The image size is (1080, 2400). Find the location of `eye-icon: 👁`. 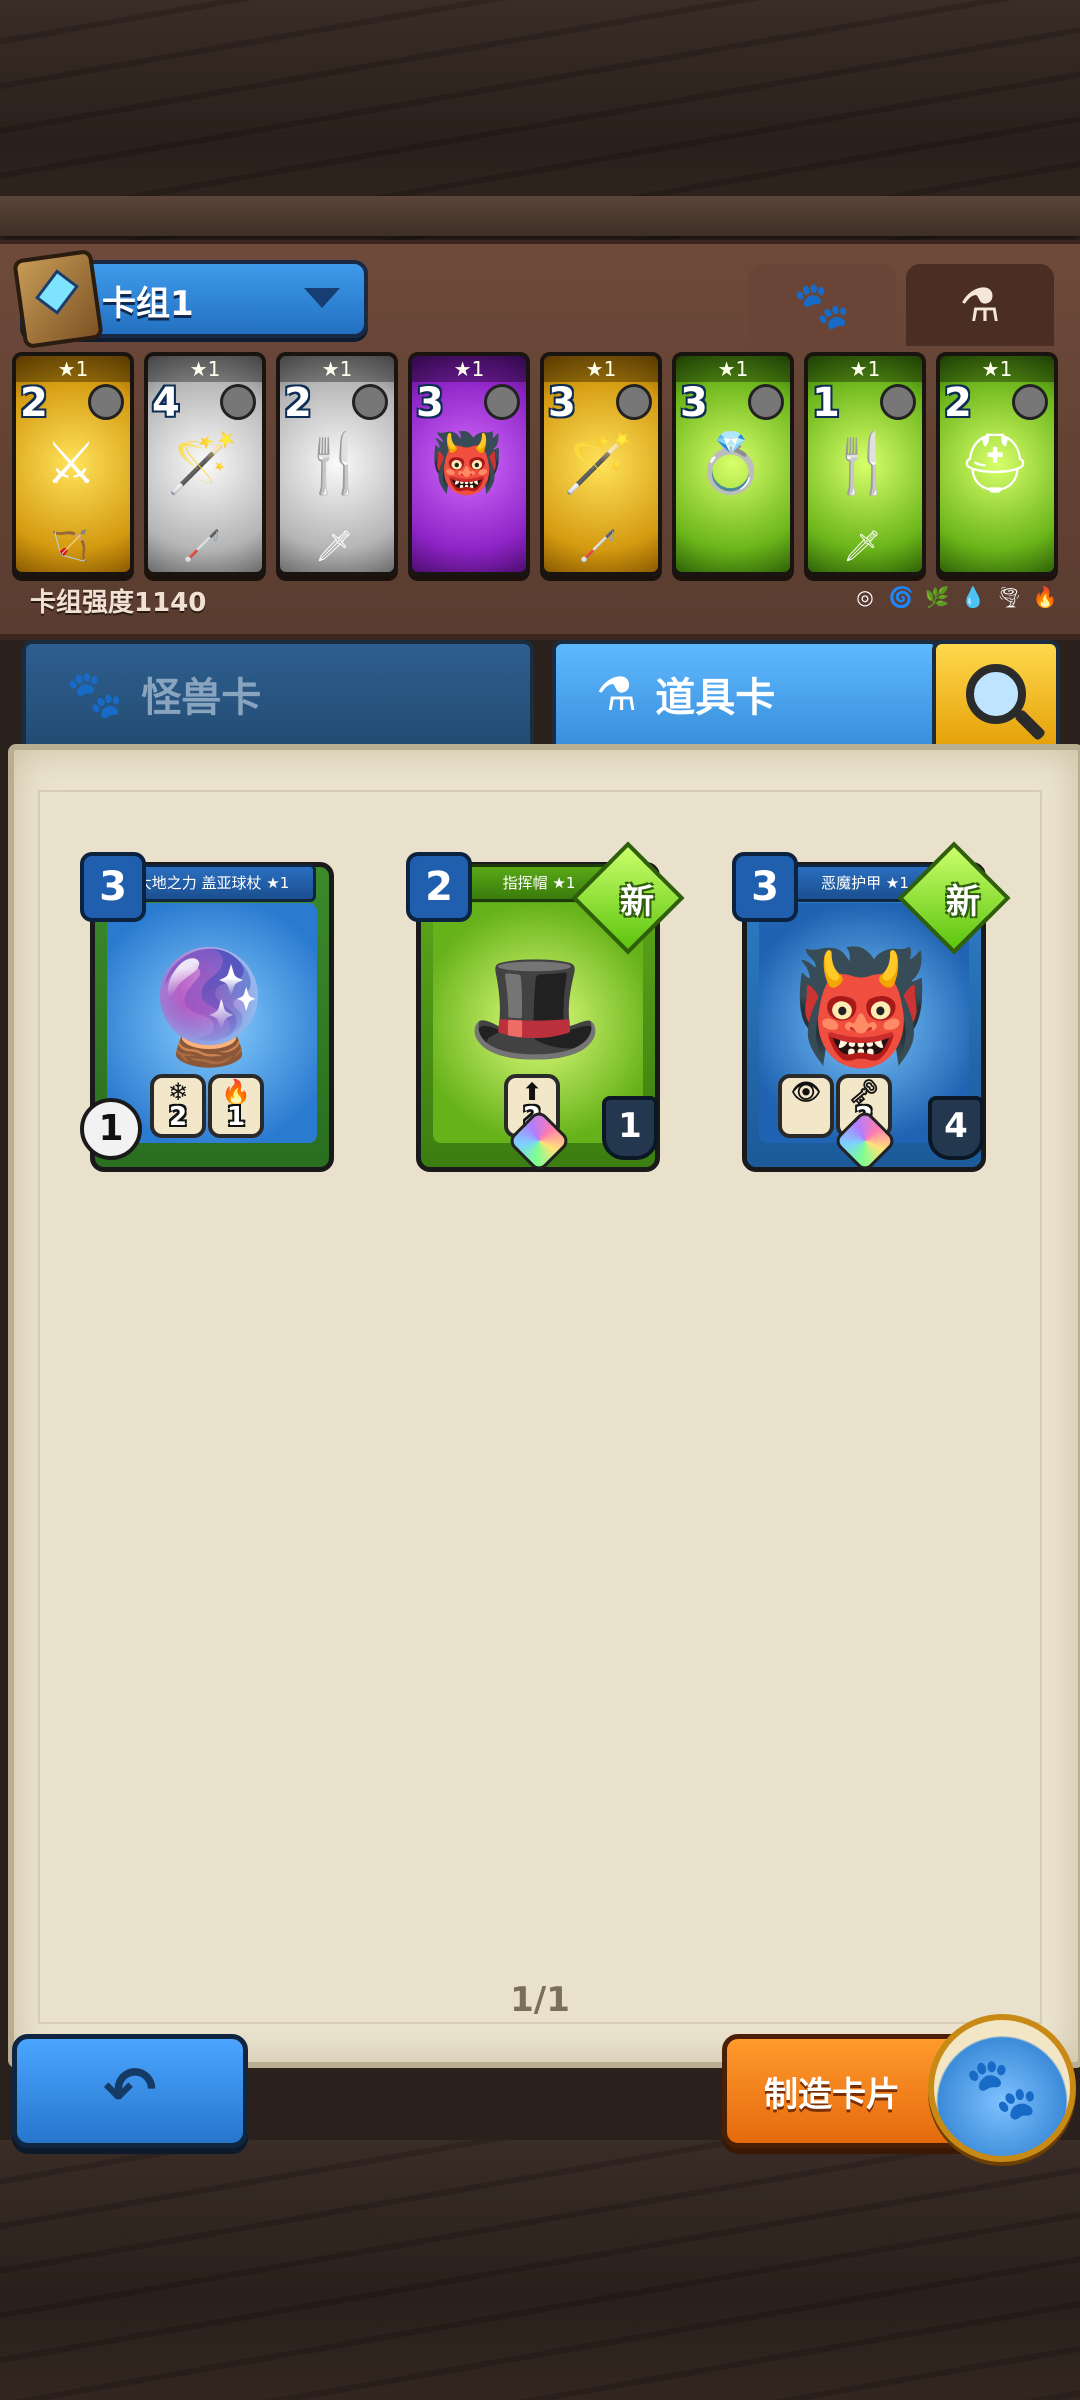

eye-icon: 👁 is located at coordinates (806, 1092).